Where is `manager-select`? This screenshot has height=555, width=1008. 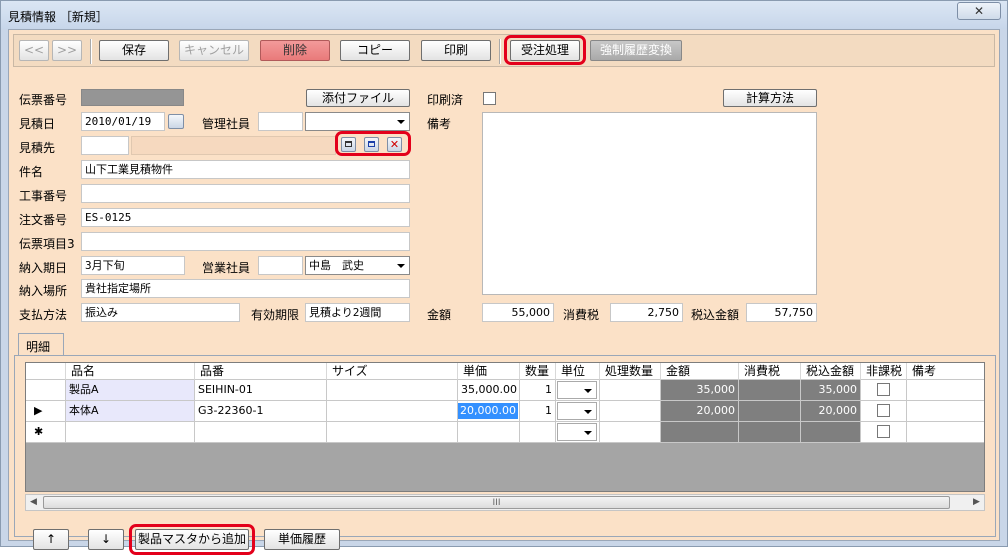
manager-select is located at coordinates (357, 121).